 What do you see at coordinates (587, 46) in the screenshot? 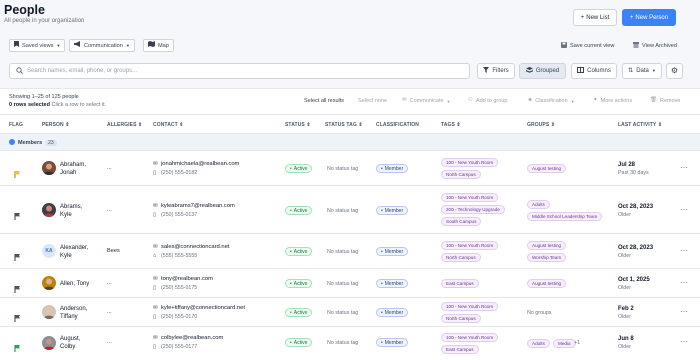
I see `save-current-view-link: Save current view` at bounding box center [587, 46].